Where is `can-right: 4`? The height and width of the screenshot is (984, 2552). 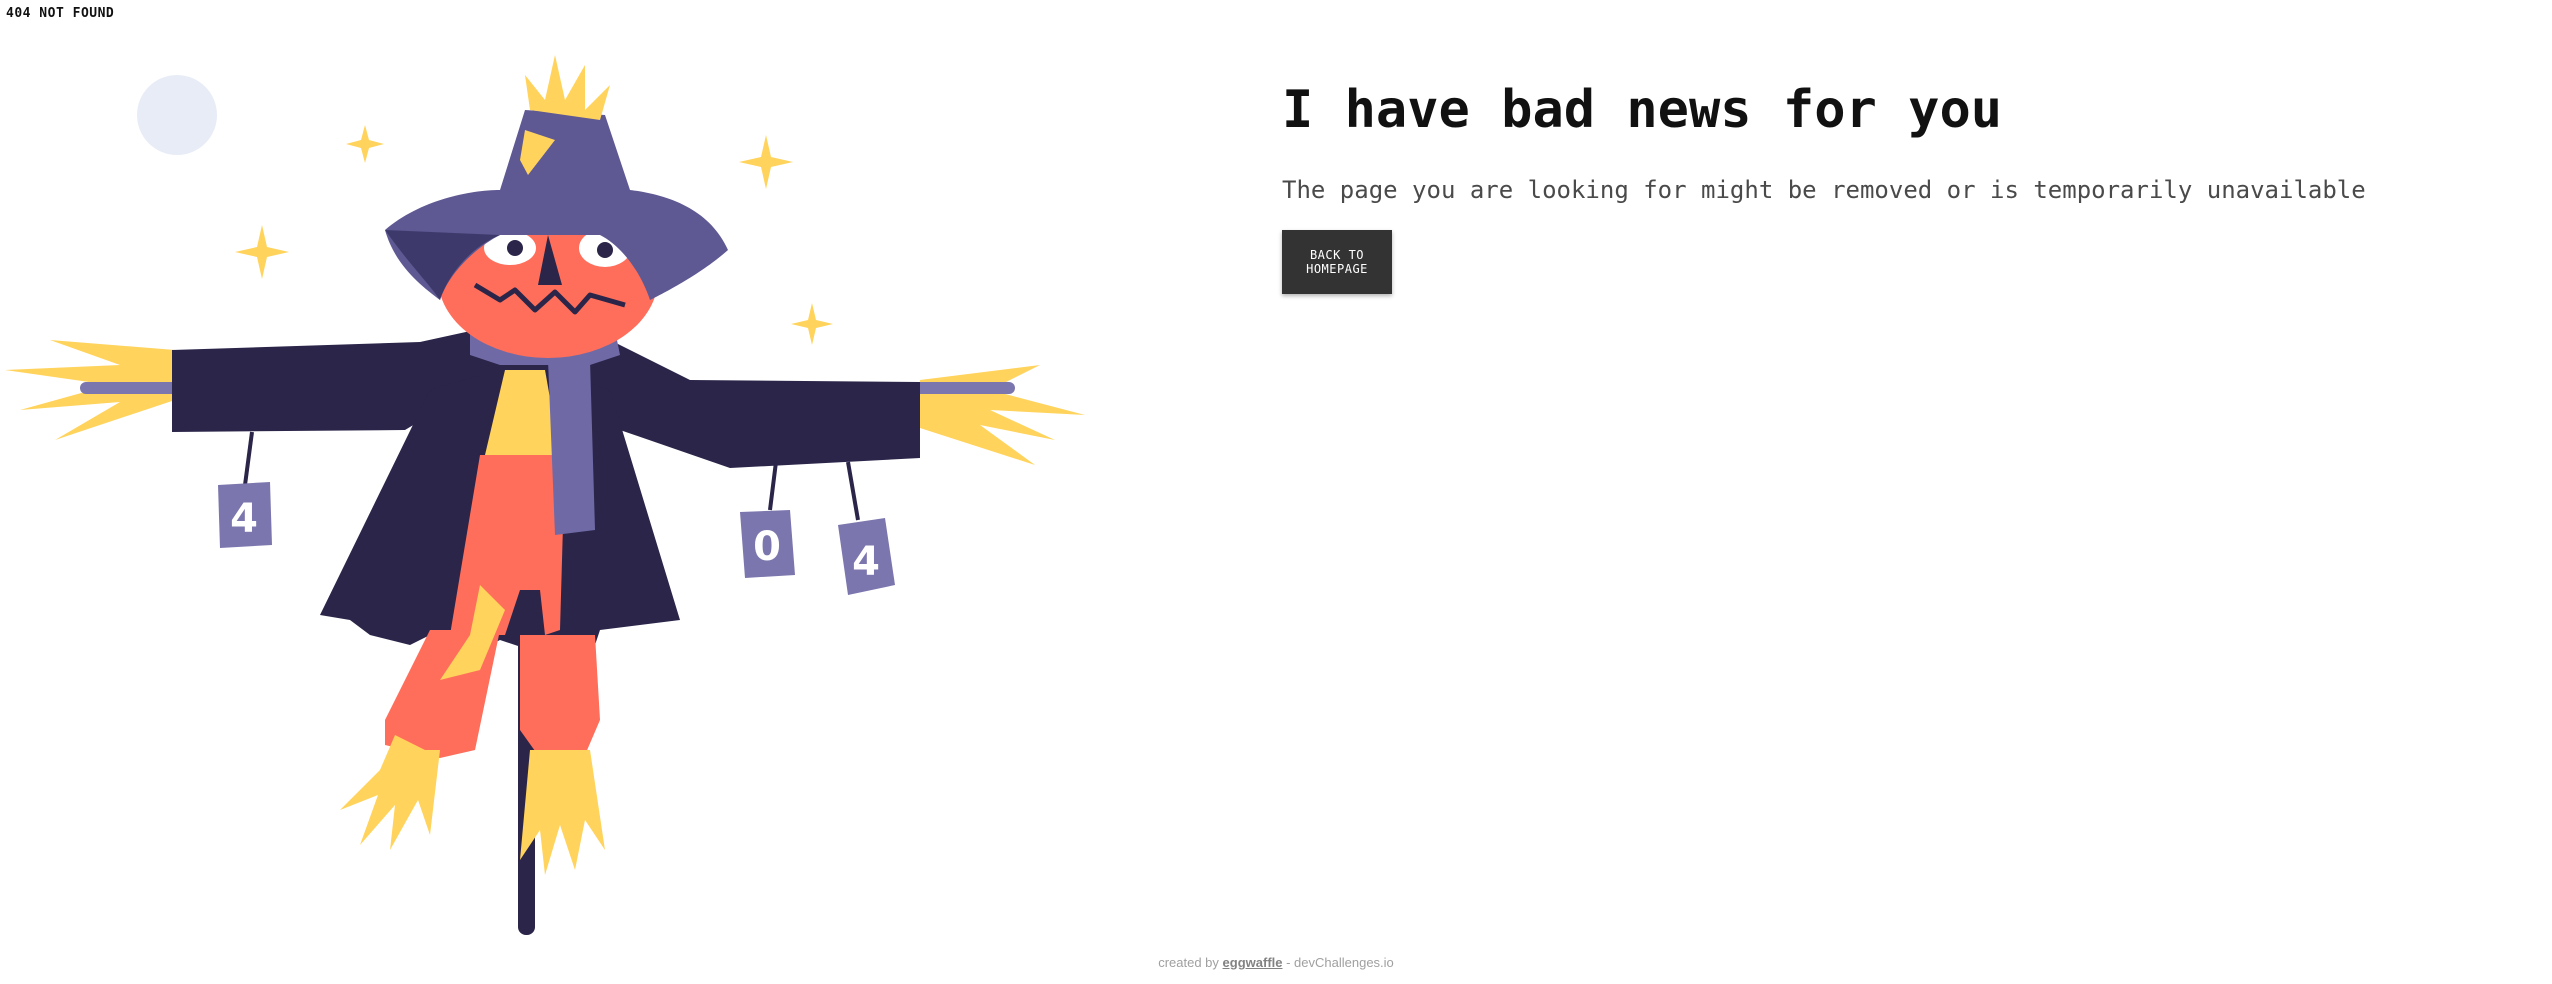
can-right: 4 is located at coordinates (866, 528).